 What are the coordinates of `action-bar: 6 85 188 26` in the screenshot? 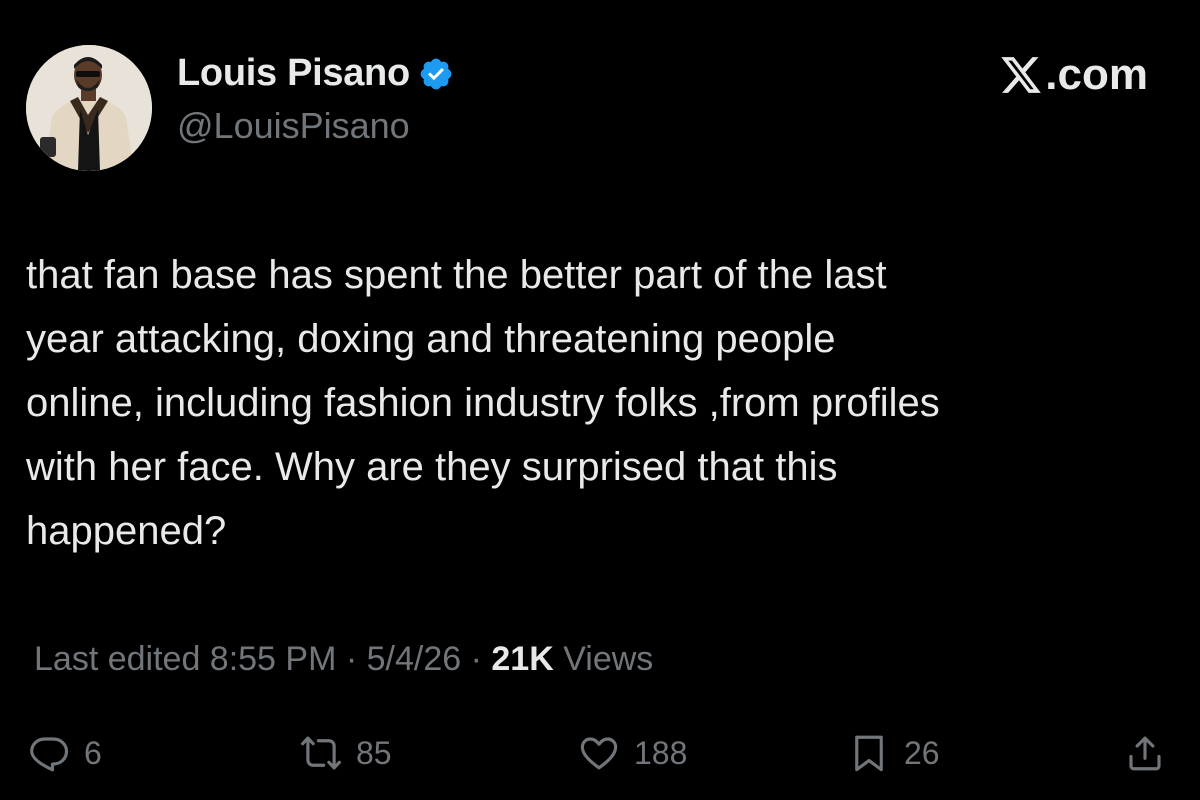 It's located at (600, 757).